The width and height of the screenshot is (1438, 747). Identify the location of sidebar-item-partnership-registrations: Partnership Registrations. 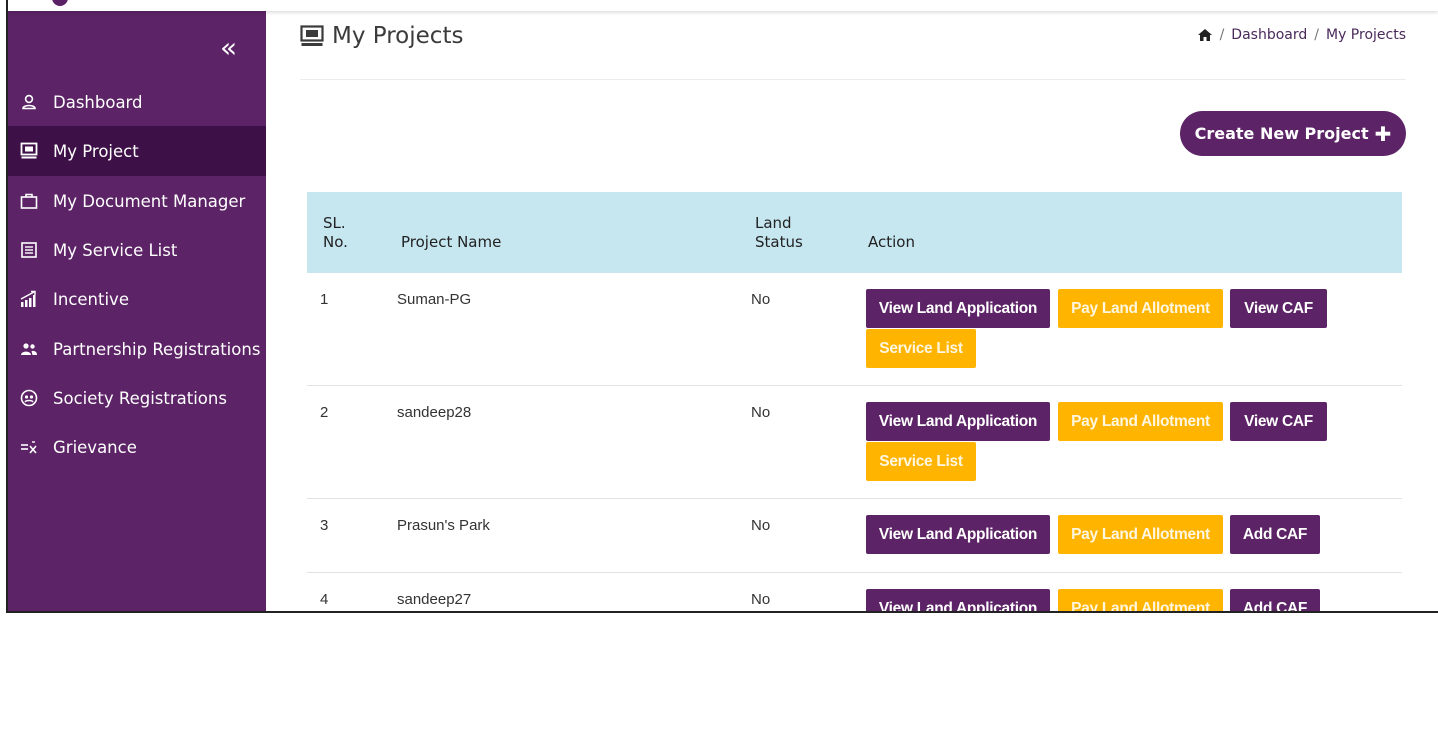
(137, 349).